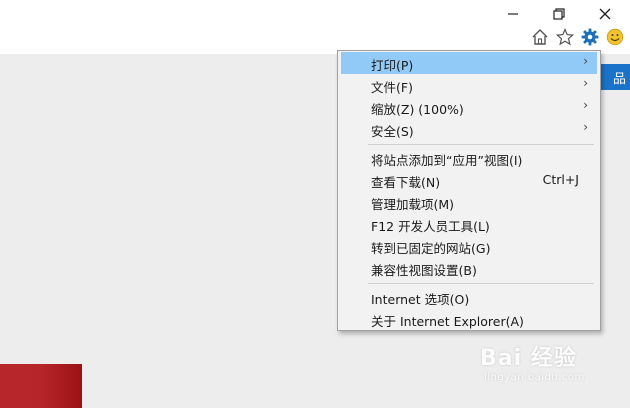  I want to click on minimize-button, so click(513, 14).